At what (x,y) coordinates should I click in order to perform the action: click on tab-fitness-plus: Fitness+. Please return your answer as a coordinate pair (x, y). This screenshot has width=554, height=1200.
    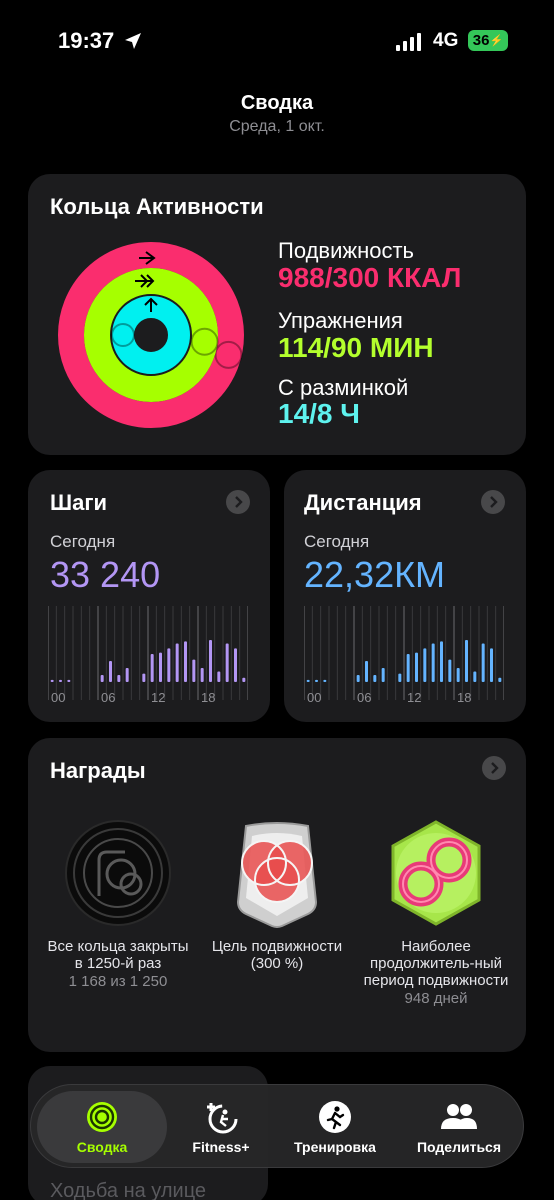
    Looking at the image, I should click on (221, 1127).